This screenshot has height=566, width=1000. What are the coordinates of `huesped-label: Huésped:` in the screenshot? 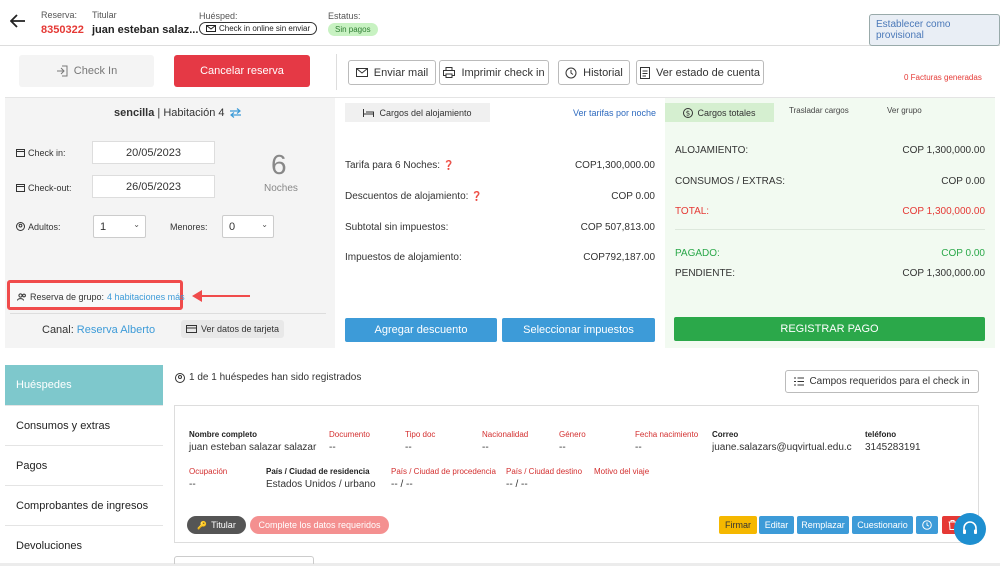 It's located at (218, 16).